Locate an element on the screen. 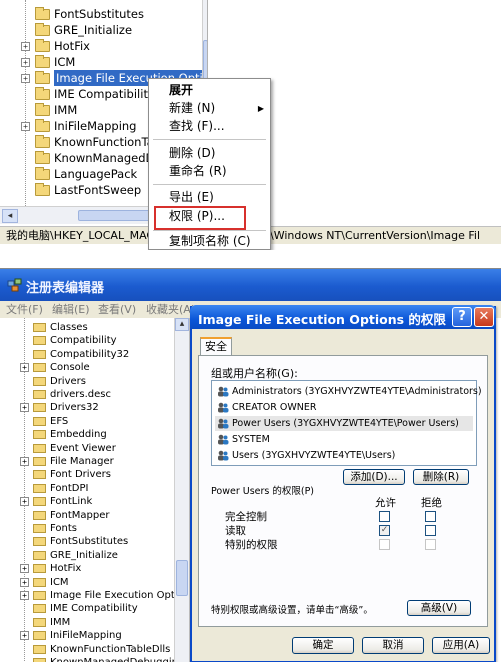 The width and height of the screenshot is (501, 662). tree-item-label: FontSubstitutes is located at coordinates (99, 14).